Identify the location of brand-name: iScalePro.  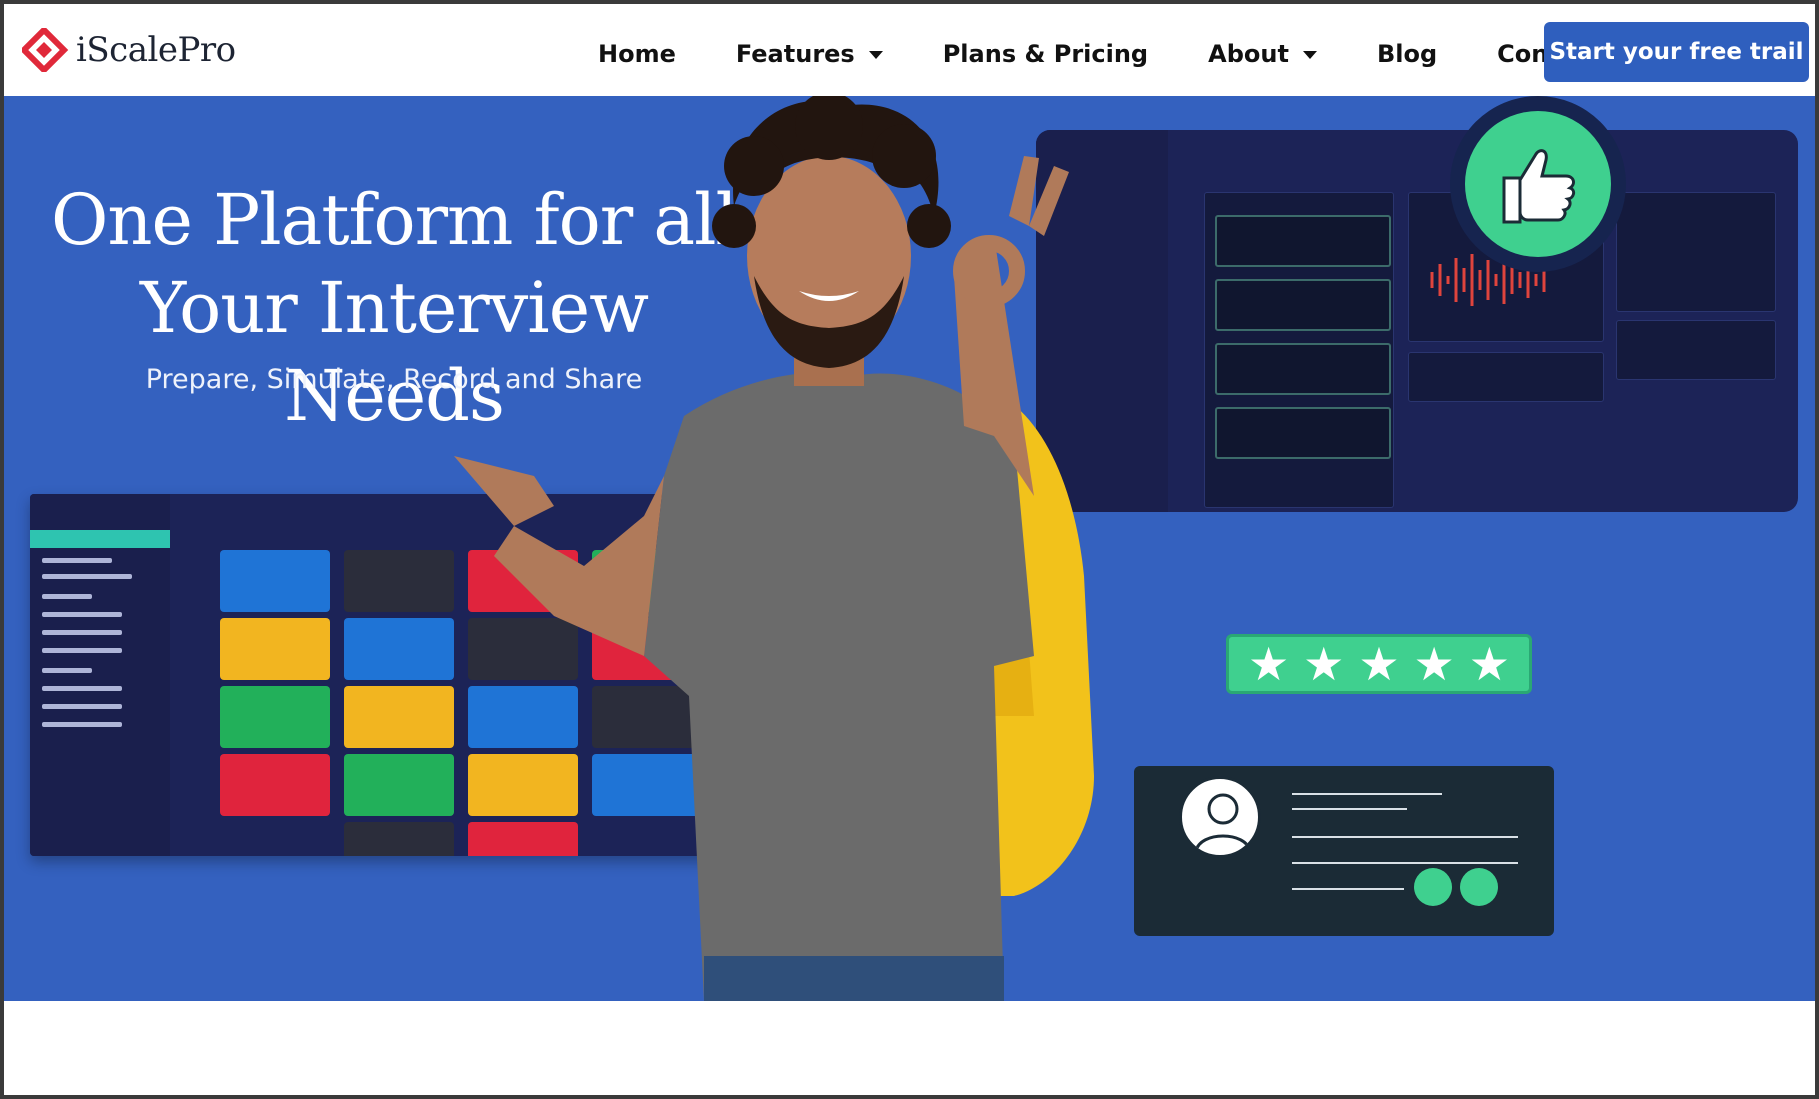
(156, 50).